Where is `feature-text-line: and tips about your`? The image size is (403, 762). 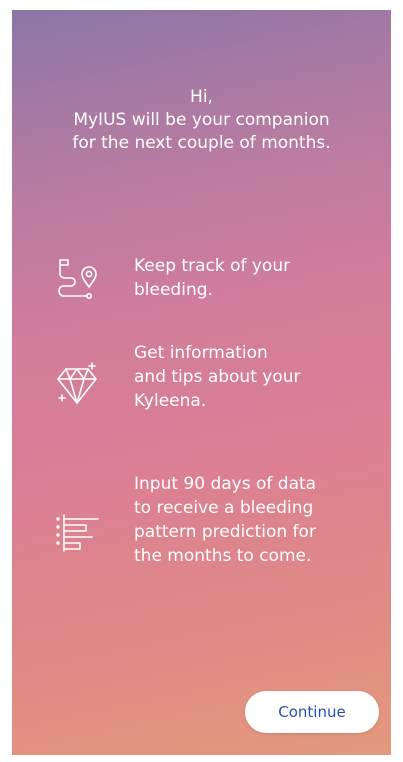 feature-text-line: and tips about your is located at coordinates (217, 377).